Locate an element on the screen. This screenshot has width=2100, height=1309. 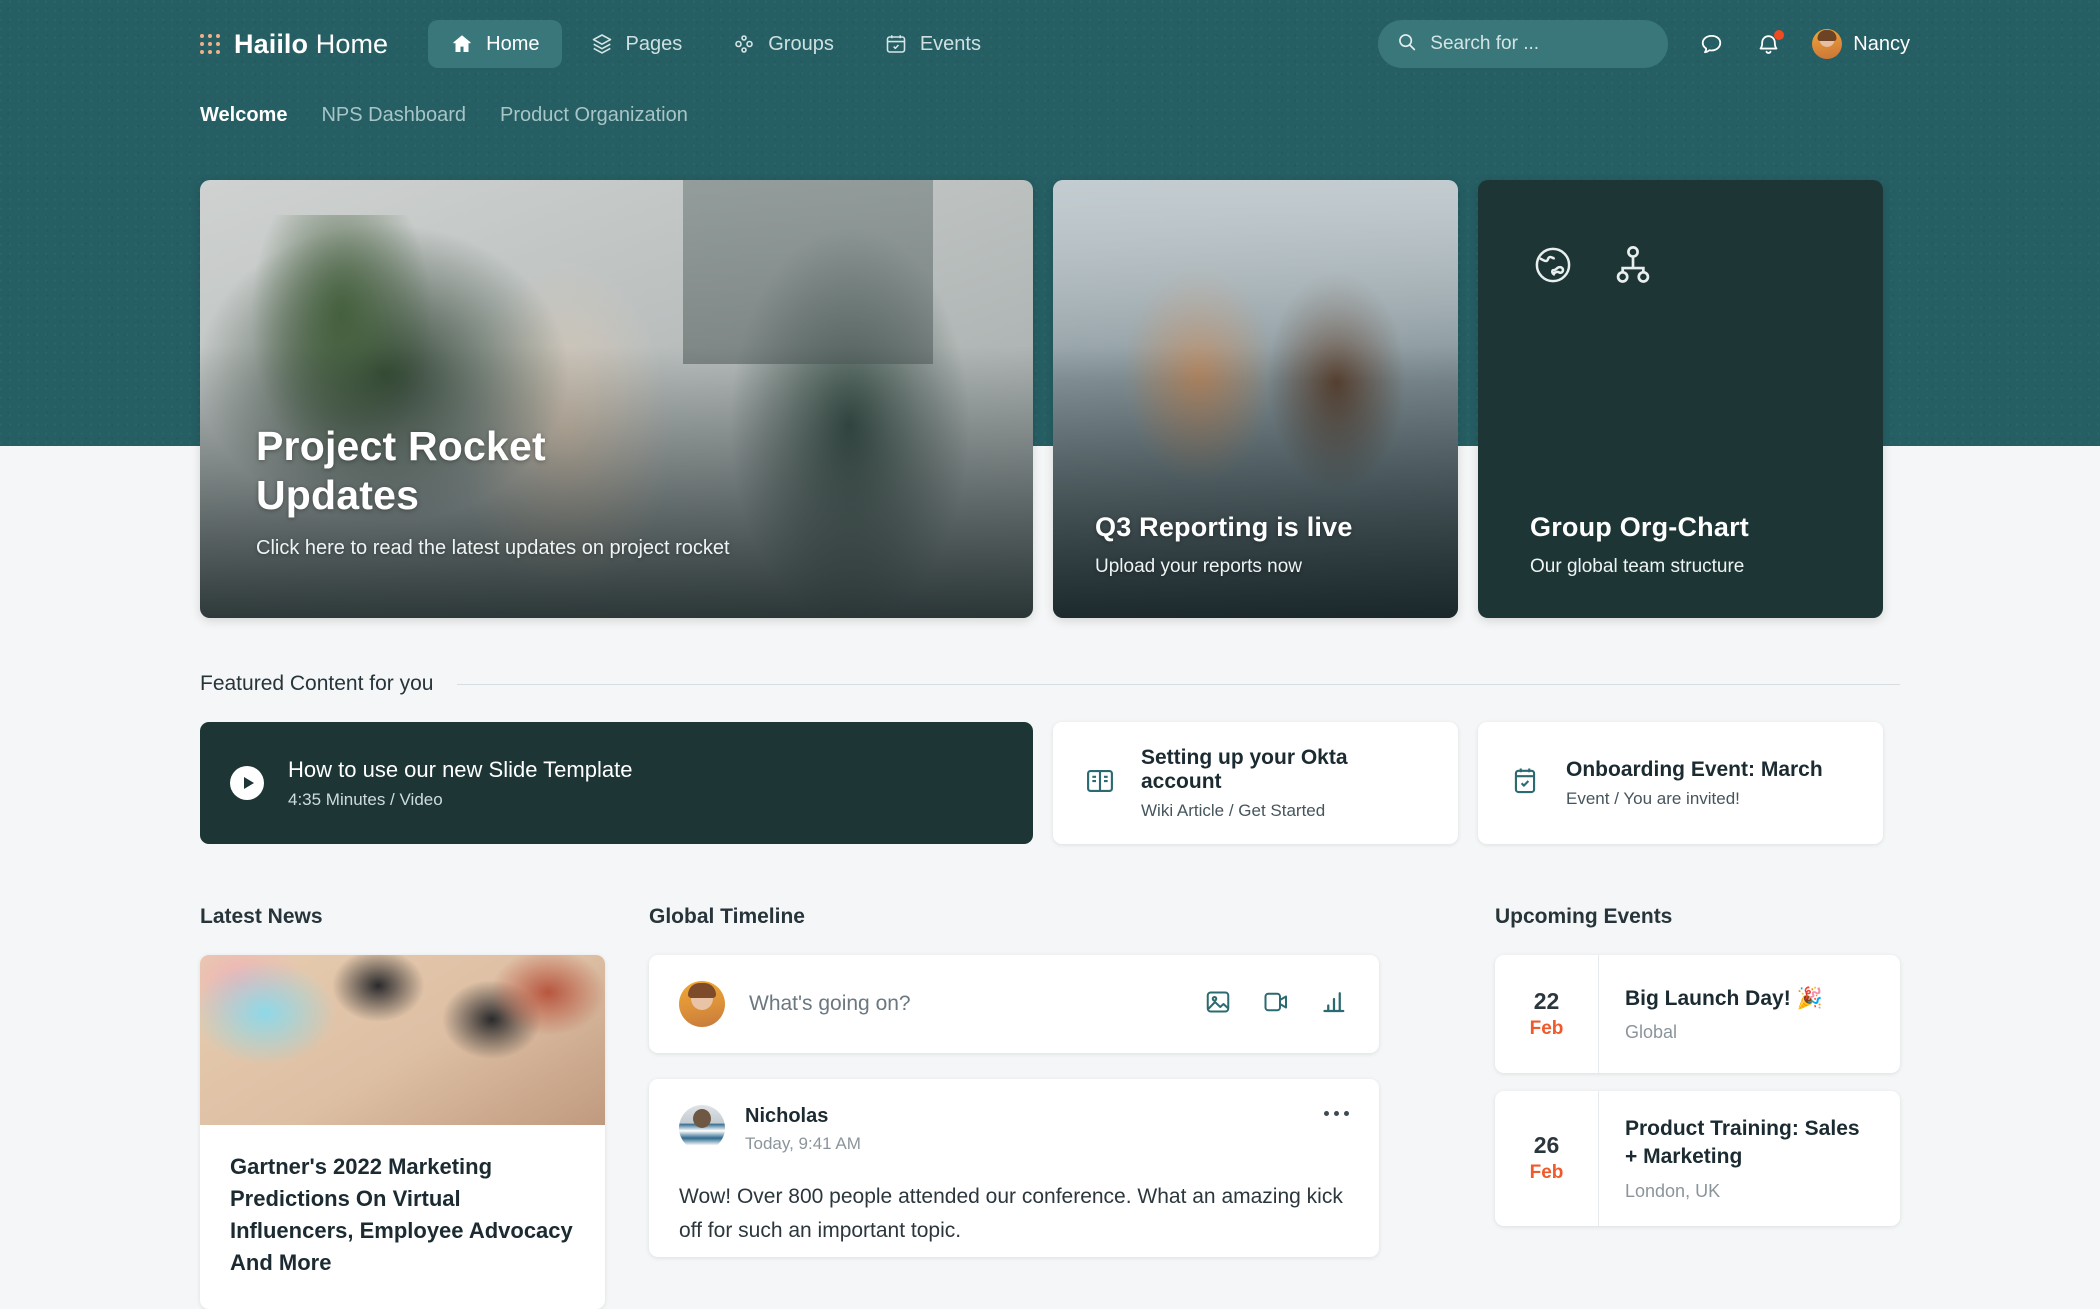
notification-badge is located at coordinates (1779, 34).